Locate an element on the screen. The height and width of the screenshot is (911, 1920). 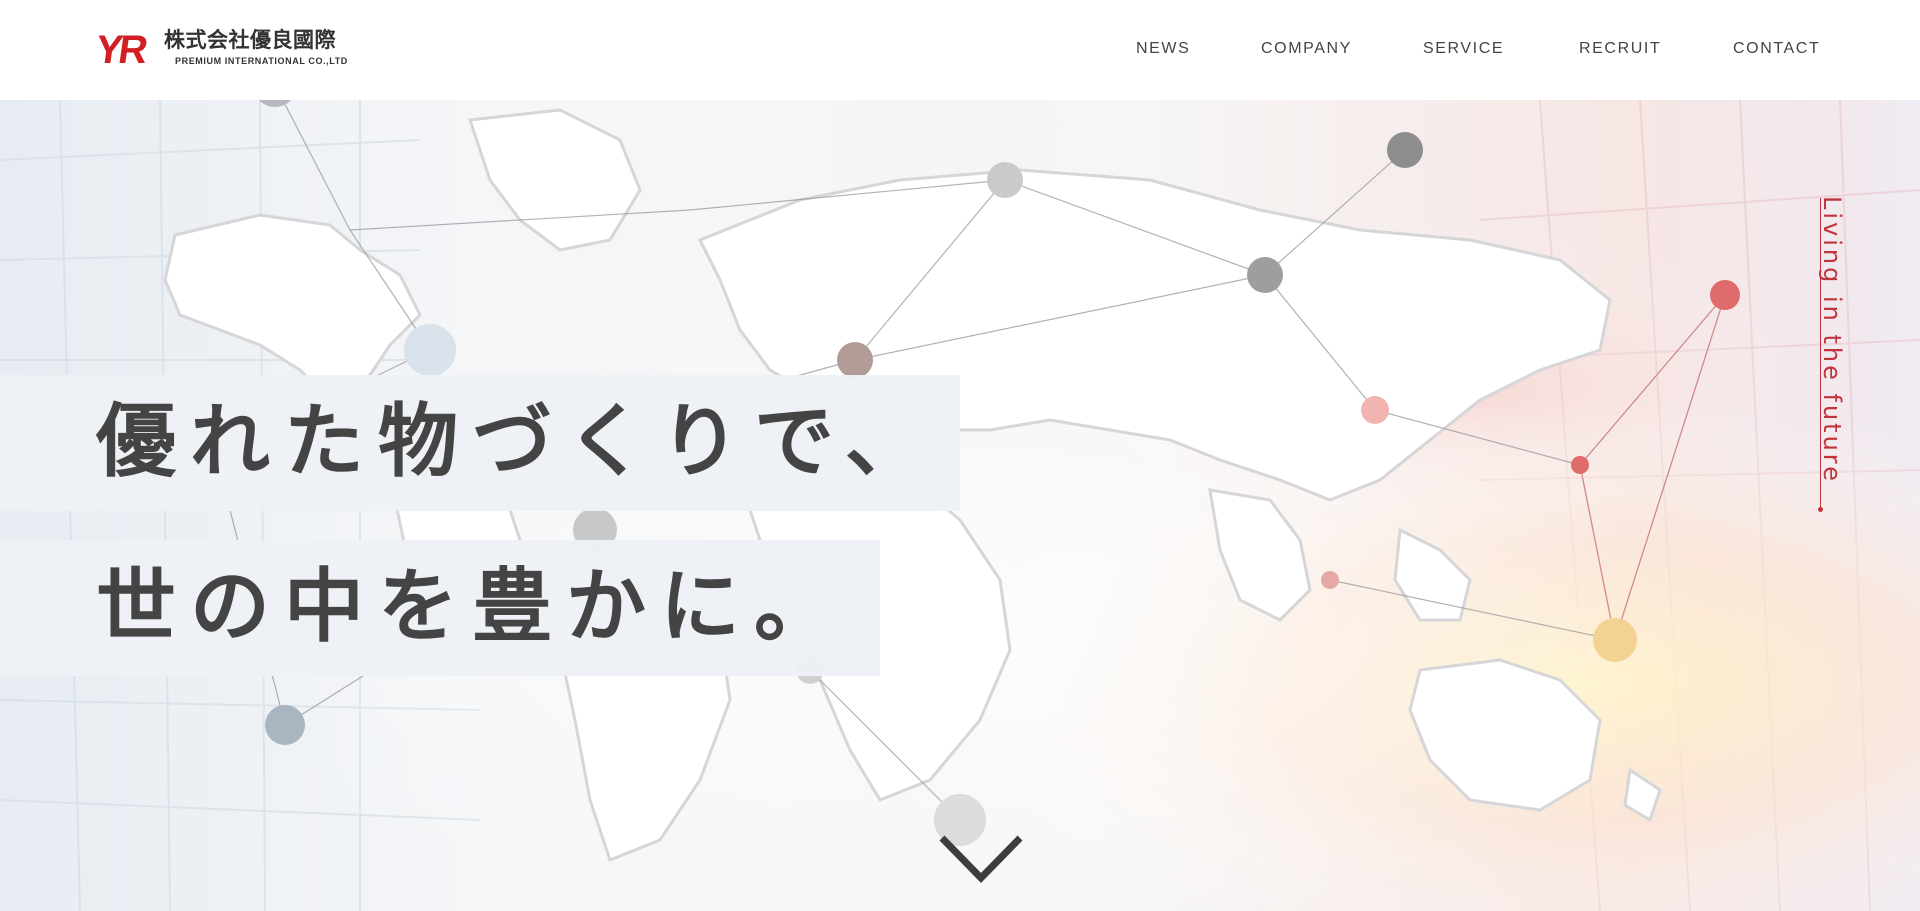
tagline: Living in the future is located at coordinates (1832, 340).